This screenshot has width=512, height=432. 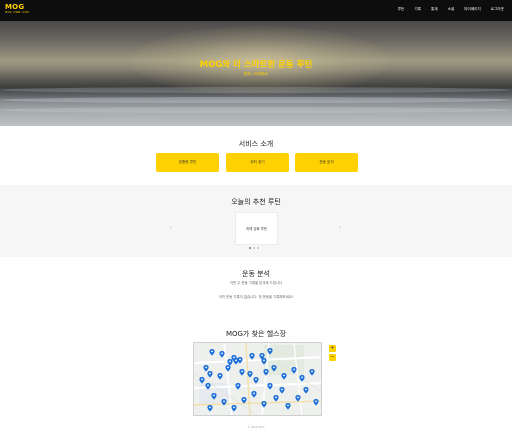 What do you see at coordinates (256, 427) in the screenshot?
I see `footer-text: © 2024 MOG` at bounding box center [256, 427].